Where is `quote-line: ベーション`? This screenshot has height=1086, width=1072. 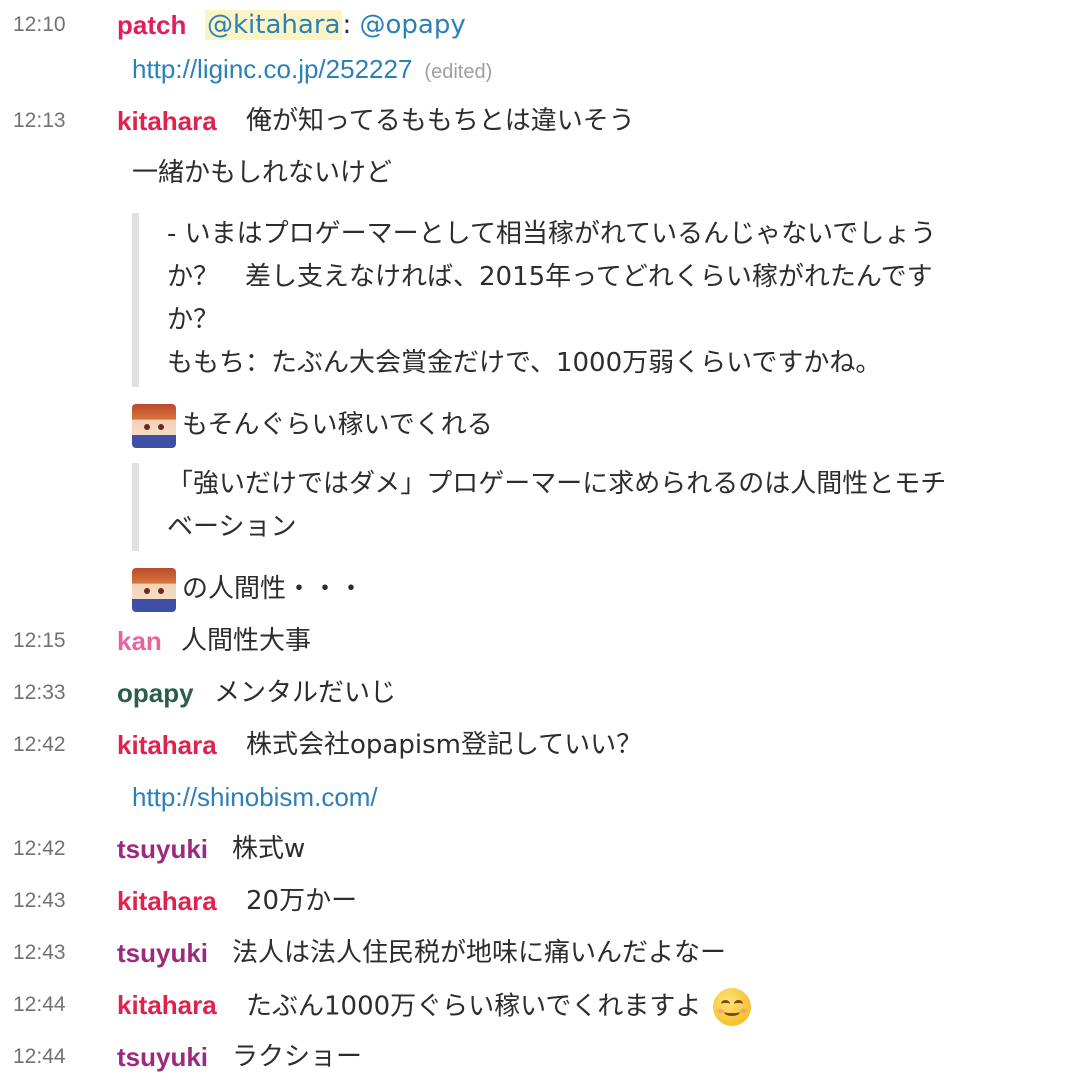 quote-line: ベーション is located at coordinates (232, 527).